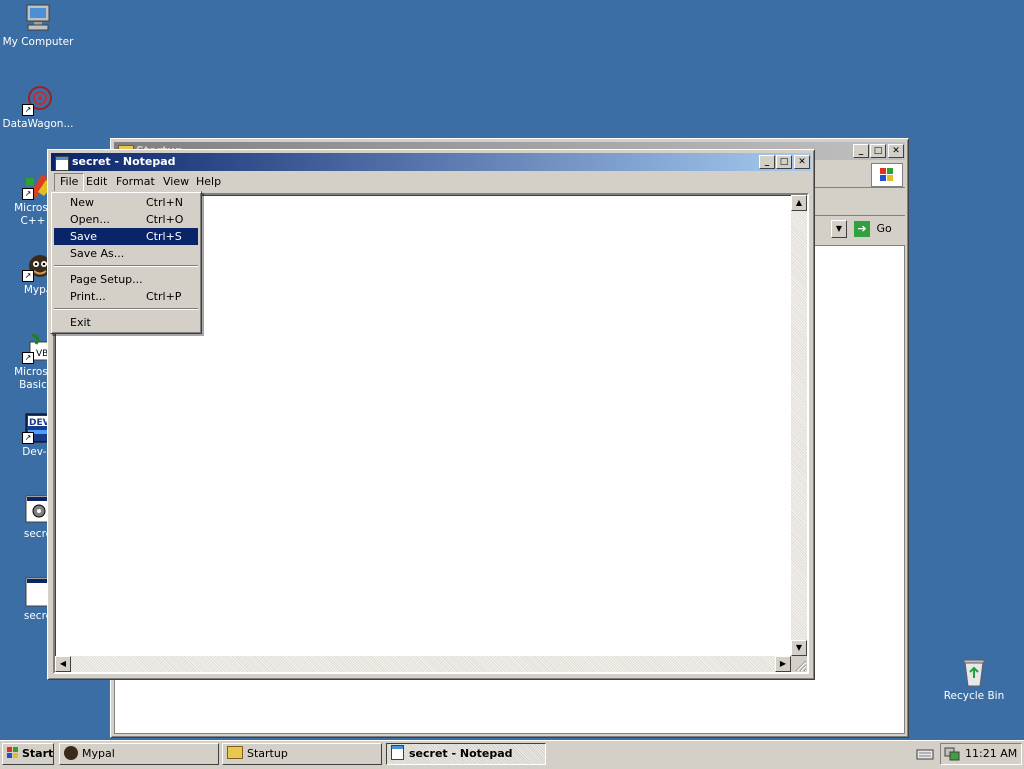 The height and width of the screenshot is (769, 1024). What do you see at coordinates (164, 296) in the screenshot?
I see `menu-item-shortcut: Ctrl+P` at bounding box center [164, 296].